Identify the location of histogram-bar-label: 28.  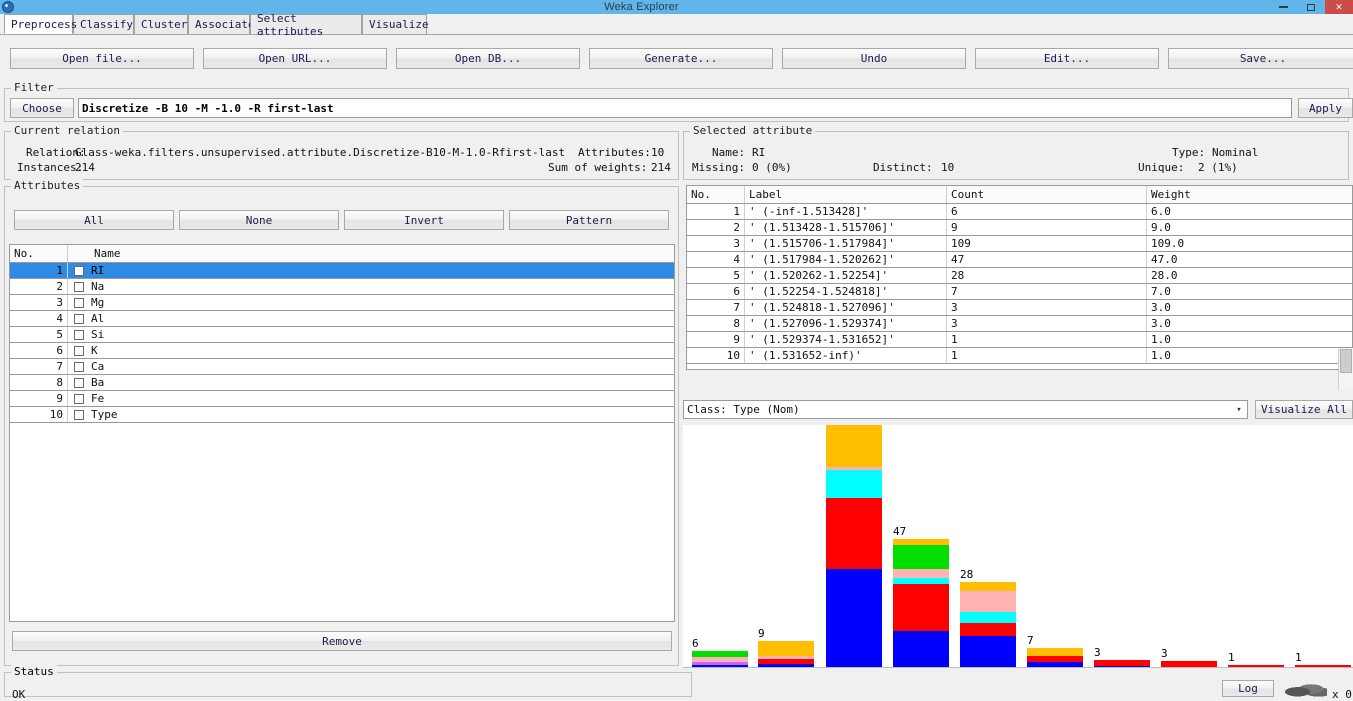
(967, 574).